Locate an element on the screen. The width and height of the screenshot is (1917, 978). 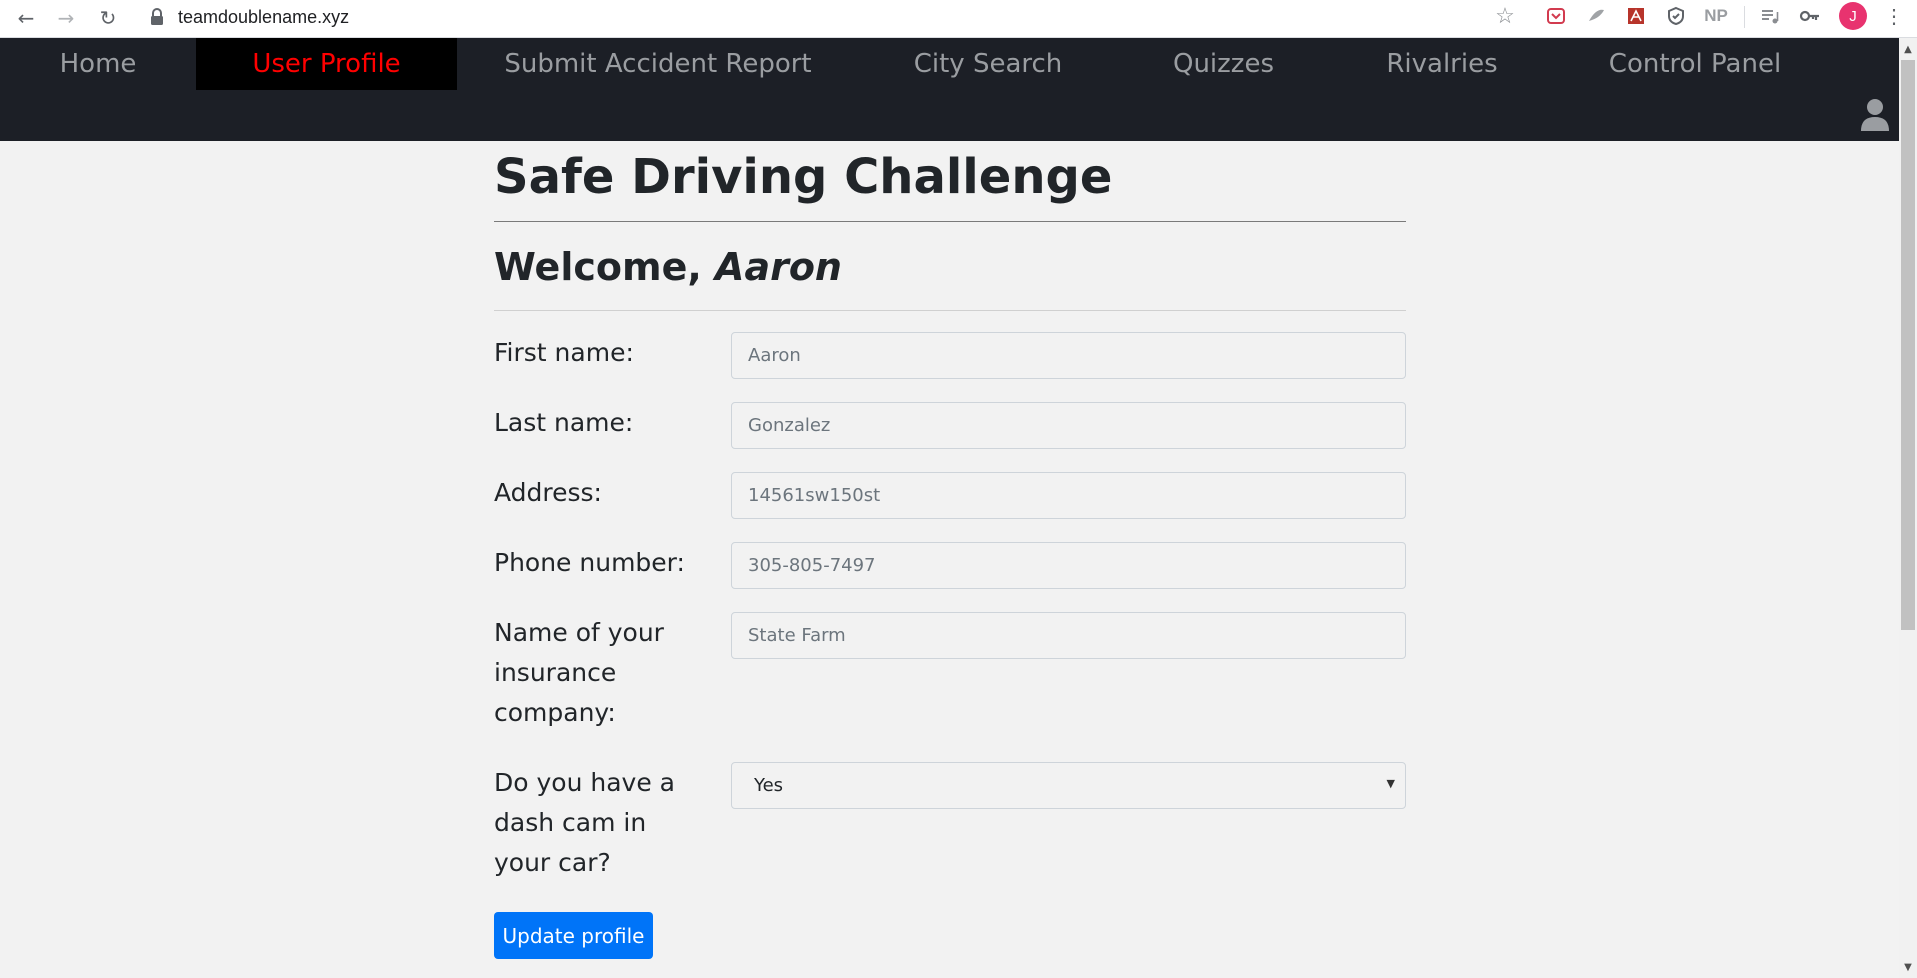
nav-user-profile: User Profile is located at coordinates (326, 64).